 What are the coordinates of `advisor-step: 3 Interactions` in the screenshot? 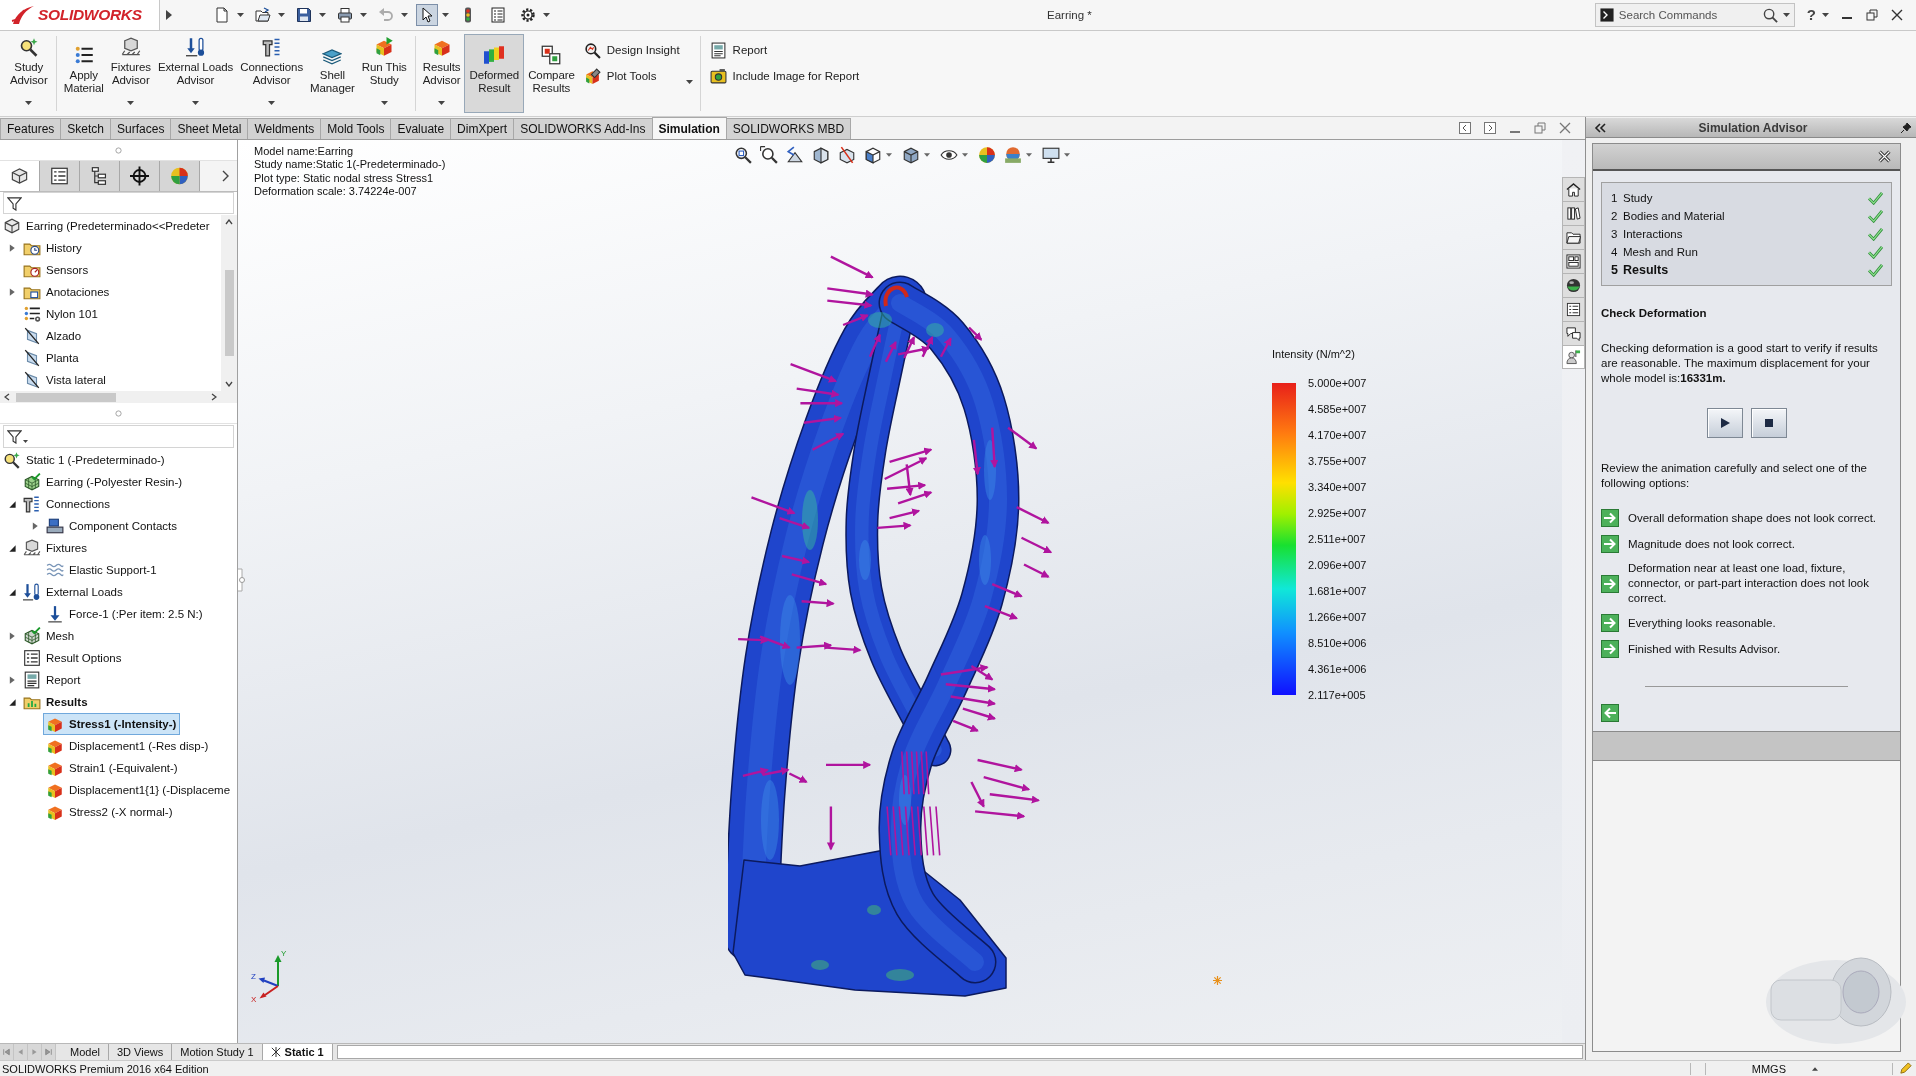 It's located at (1747, 234).